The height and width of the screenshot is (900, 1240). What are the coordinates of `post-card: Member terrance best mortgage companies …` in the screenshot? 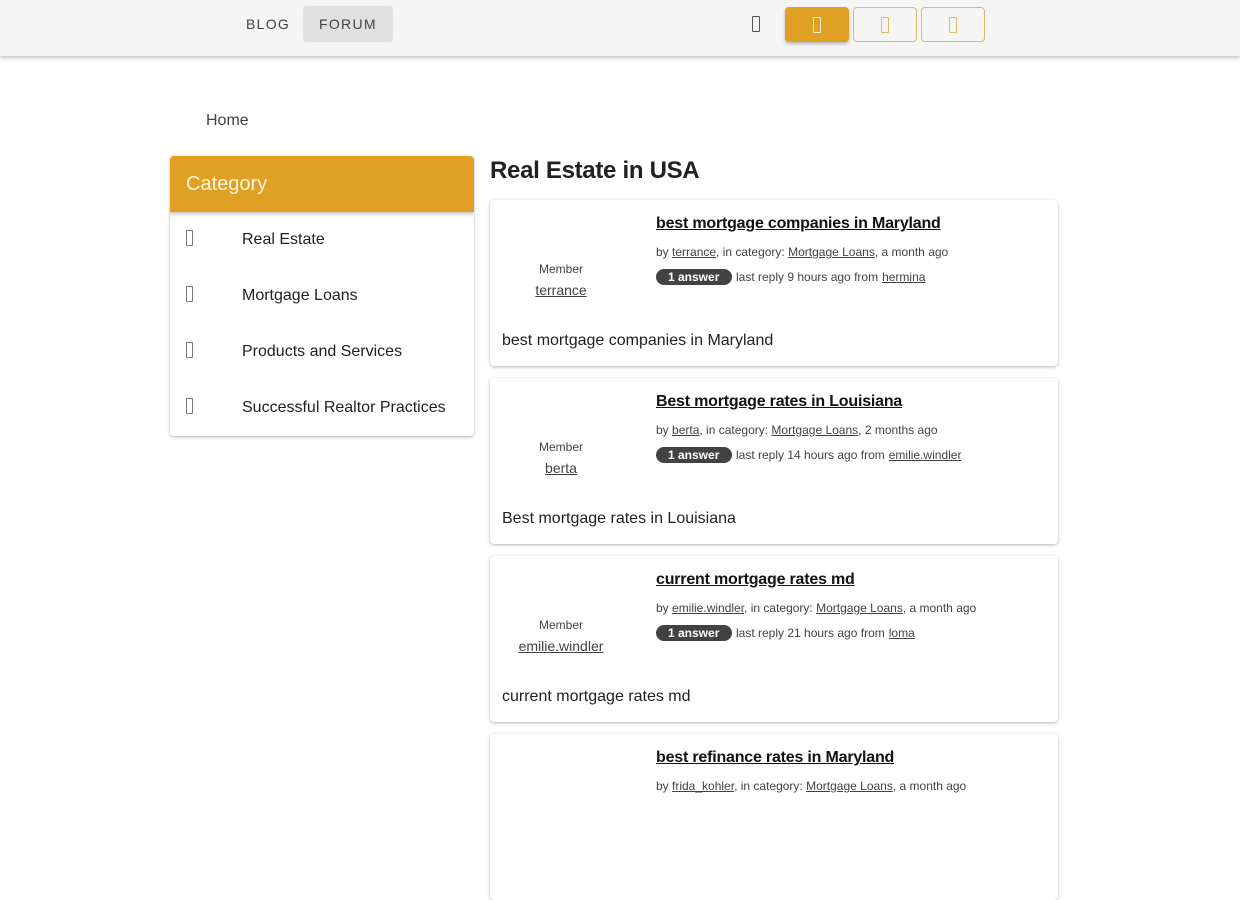 It's located at (774, 283).